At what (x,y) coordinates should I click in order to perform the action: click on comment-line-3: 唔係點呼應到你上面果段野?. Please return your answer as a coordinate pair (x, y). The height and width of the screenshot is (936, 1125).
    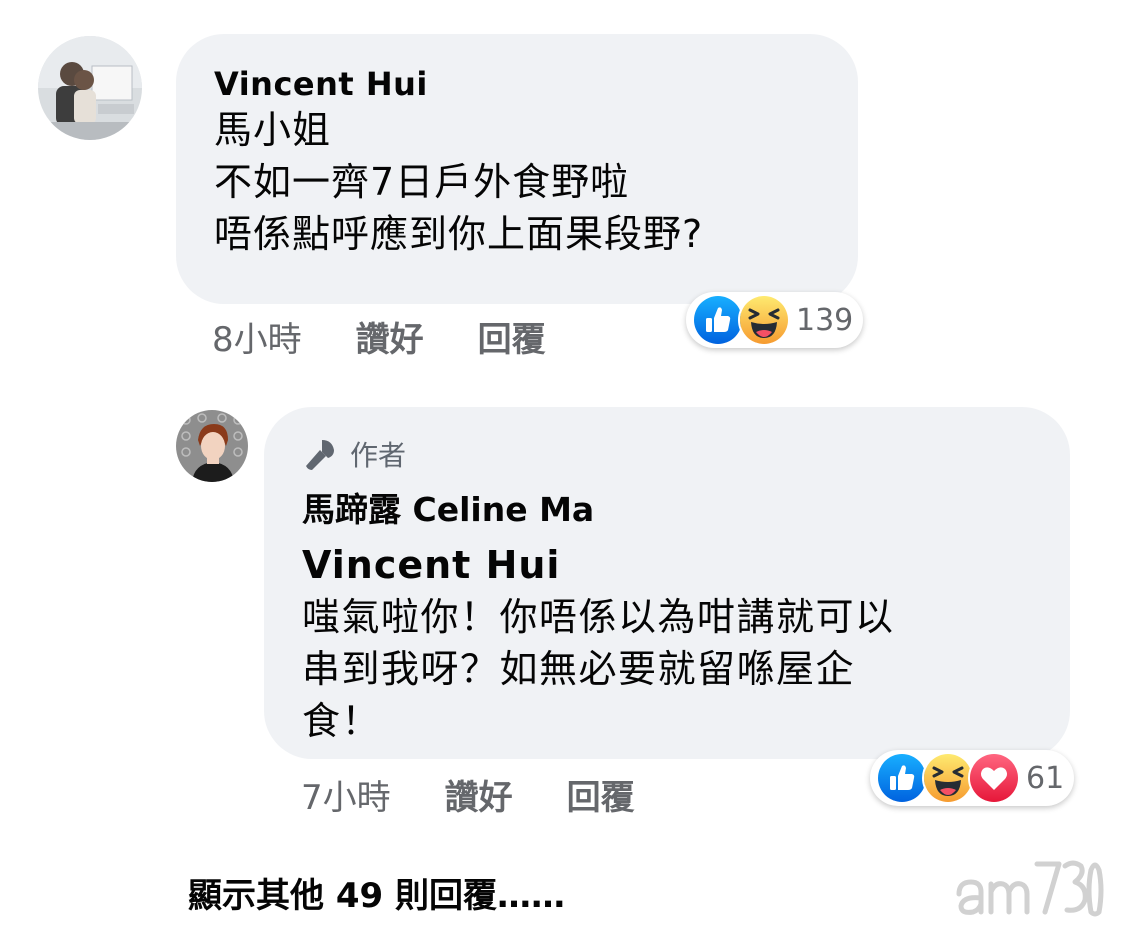
    Looking at the image, I should click on (459, 234).